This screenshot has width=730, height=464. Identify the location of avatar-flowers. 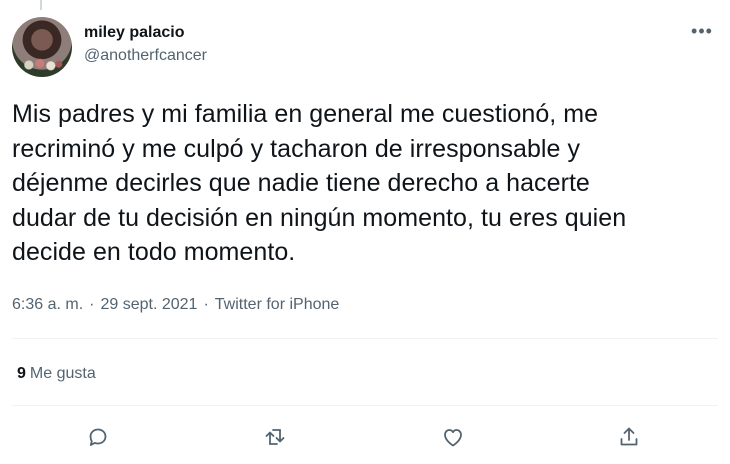
(42, 65).